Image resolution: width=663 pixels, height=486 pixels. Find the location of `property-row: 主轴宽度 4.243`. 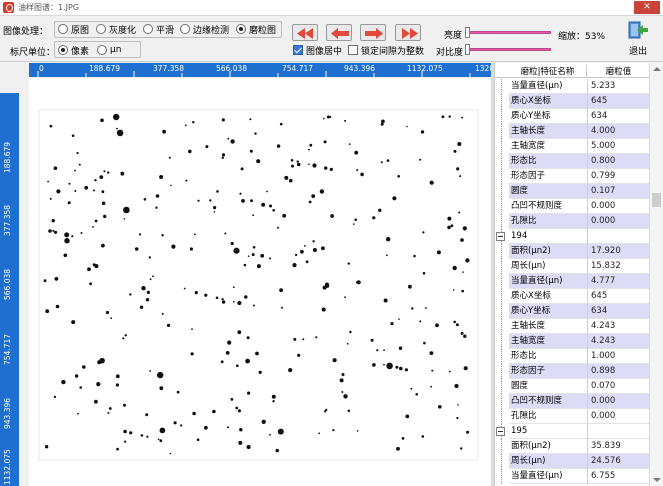

property-row: 主轴宽度 4.243 is located at coordinates (572, 341).